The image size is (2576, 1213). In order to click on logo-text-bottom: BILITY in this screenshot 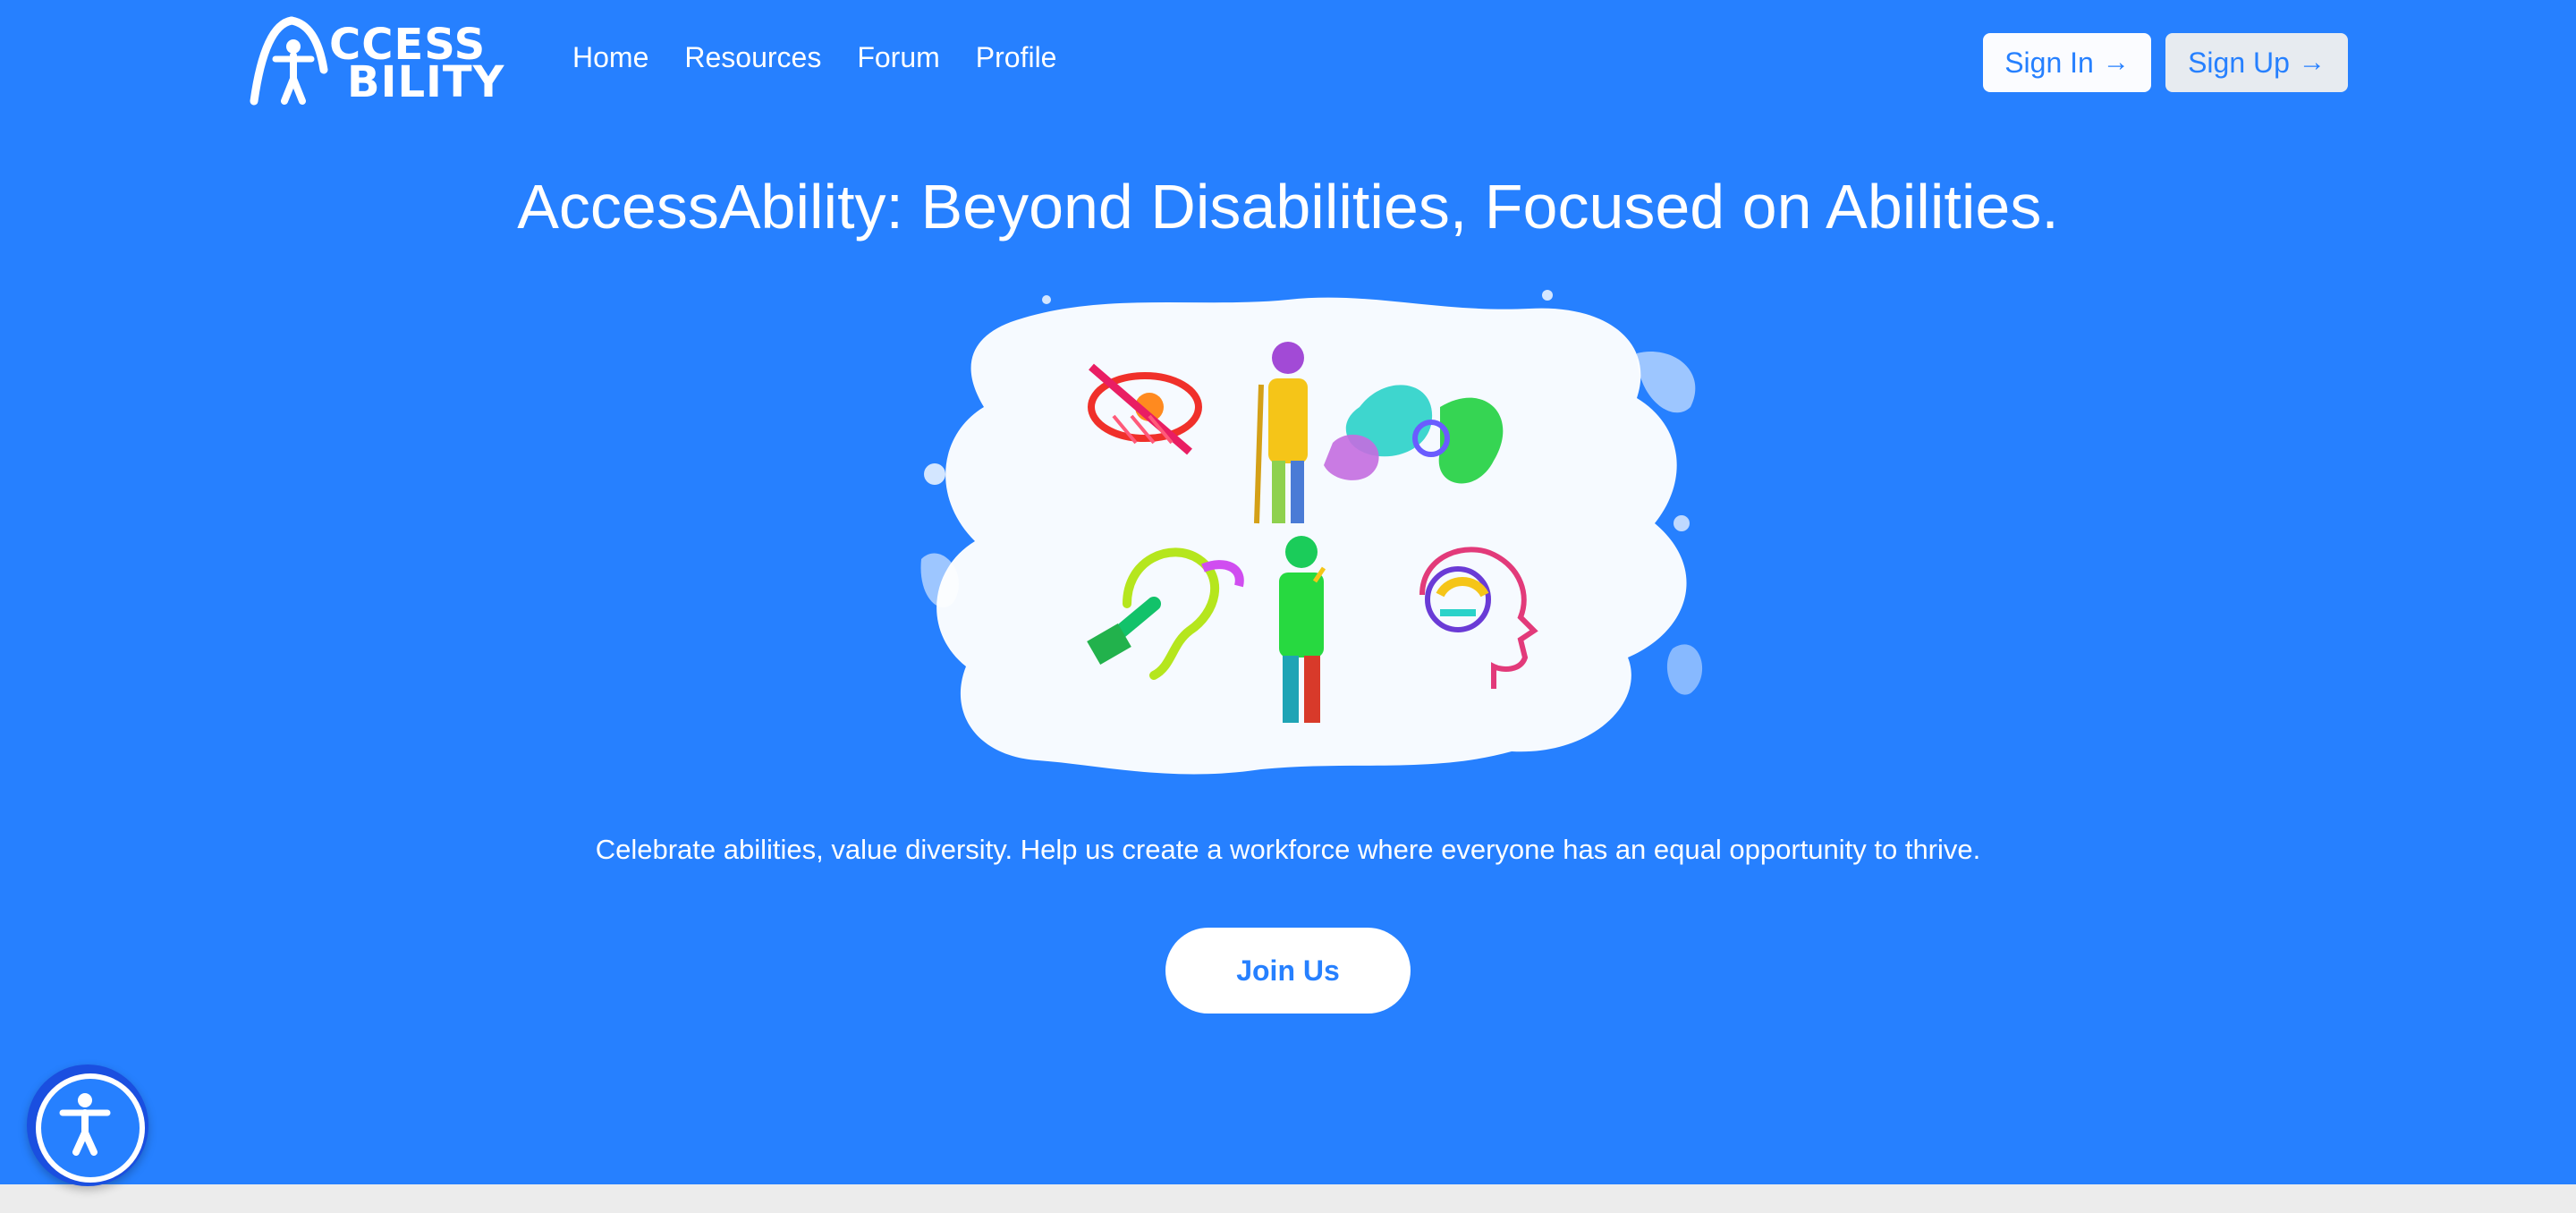, I will do `click(426, 82)`.